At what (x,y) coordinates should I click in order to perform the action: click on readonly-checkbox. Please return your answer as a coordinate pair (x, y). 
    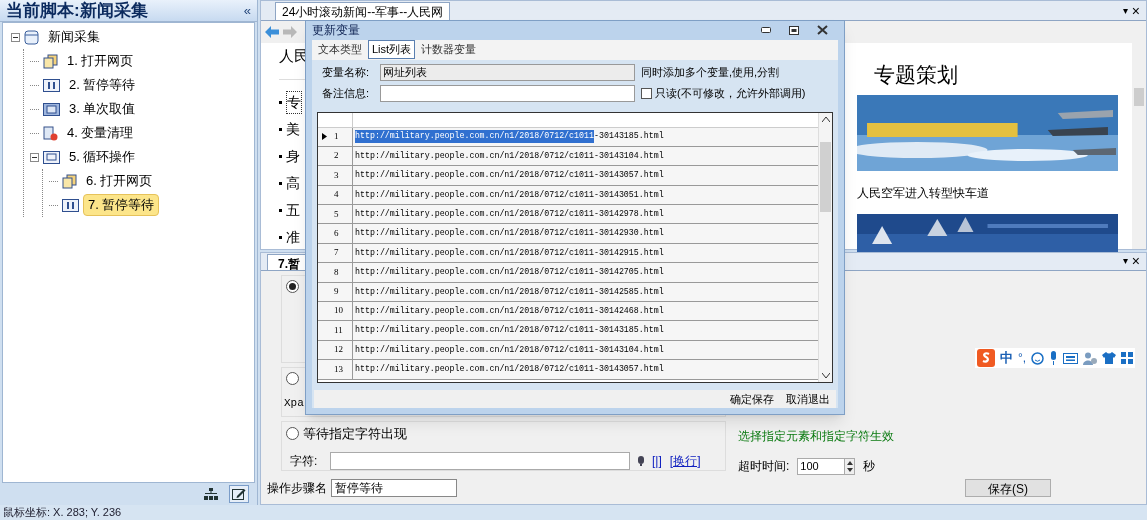
    Looking at the image, I should click on (646, 93).